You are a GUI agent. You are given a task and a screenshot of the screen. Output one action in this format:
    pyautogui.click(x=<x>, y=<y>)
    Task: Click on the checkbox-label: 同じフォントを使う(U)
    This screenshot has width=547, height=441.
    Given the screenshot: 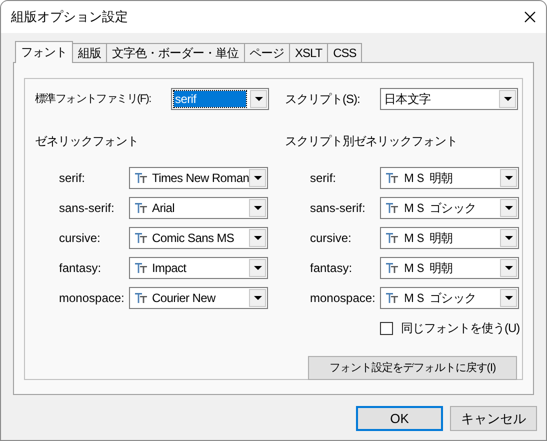 What is the action you would take?
    pyautogui.click(x=460, y=328)
    